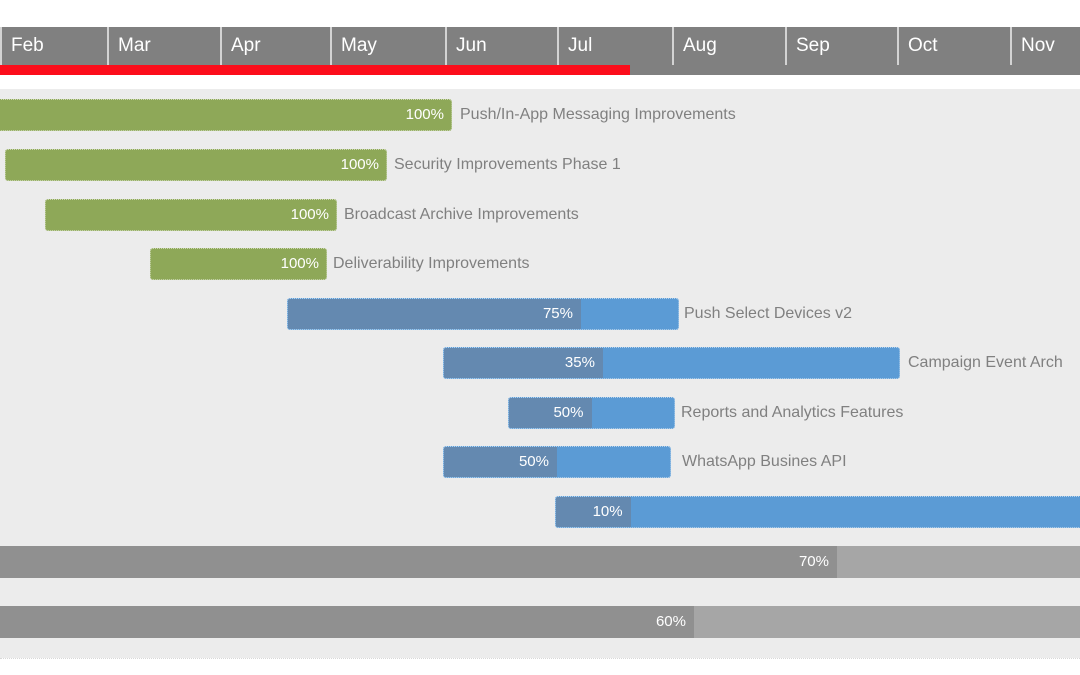  What do you see at coordinates (607, 511) in the screenshot?
I see `task-percent-label: 10%` at bounding box center [607, 511].